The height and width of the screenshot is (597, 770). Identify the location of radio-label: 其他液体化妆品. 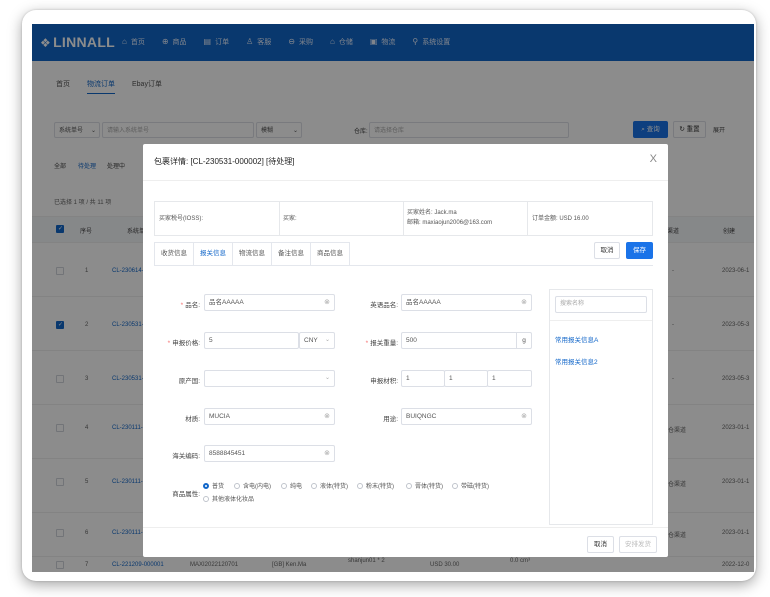
(233, 500).